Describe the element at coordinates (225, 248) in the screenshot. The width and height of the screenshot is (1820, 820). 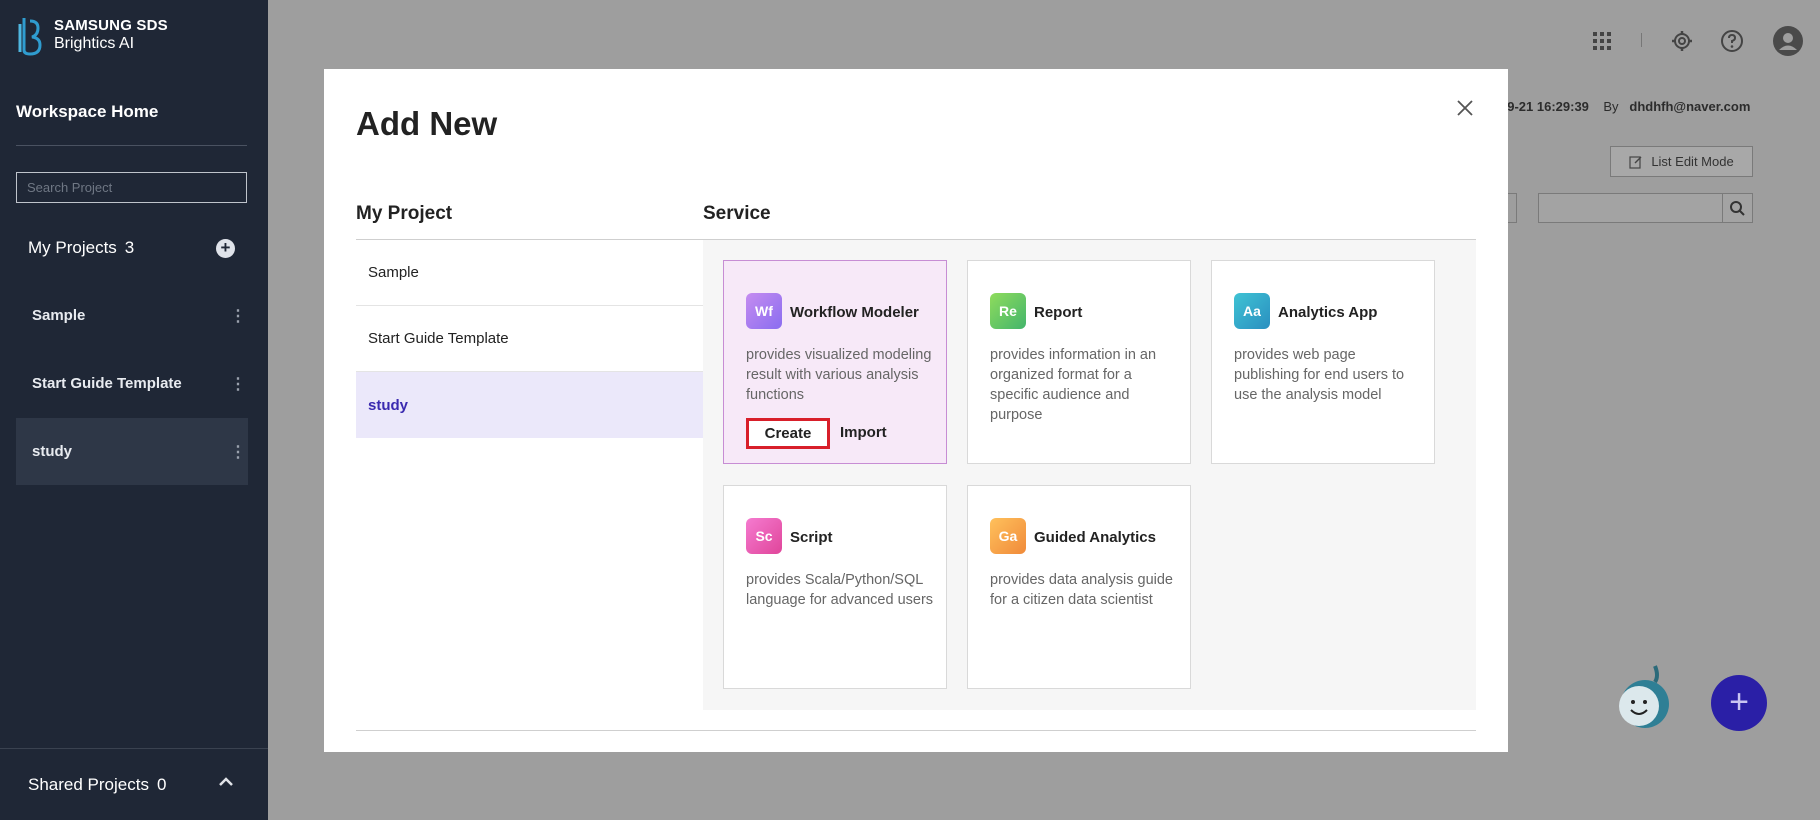
I see `add-project-icon: +` at that location.